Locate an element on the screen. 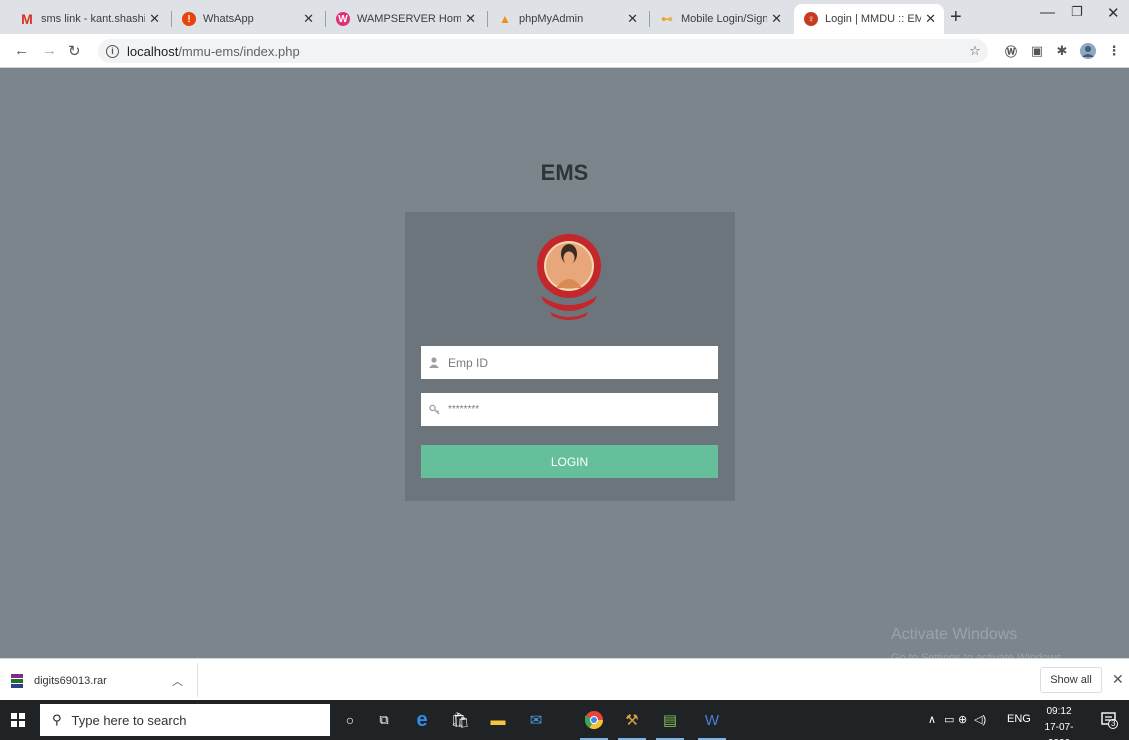 This screenshot has width=1129, height=740. search-icon: ⚲ is located at coordinates (57, 719).